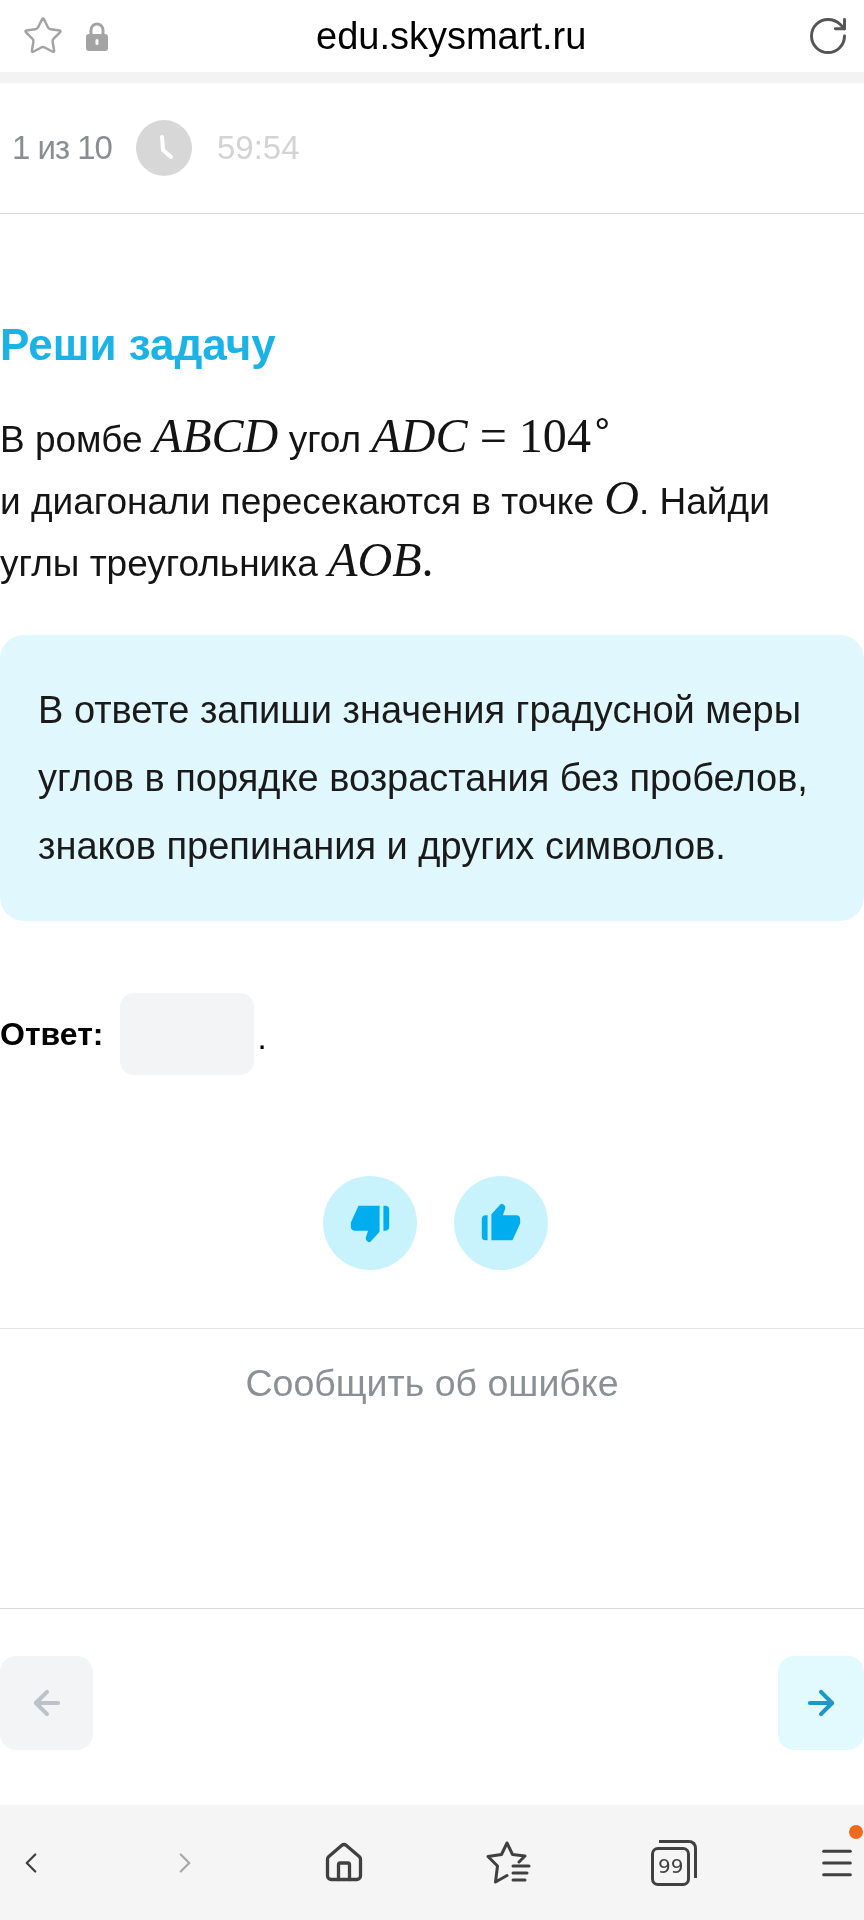 Image resolution: width=864 pixels, height=1920 pixels. What do you see at coordinates (97, 36) in the screenshot?
I see `lock-icon` at bounding box center [97, 36].